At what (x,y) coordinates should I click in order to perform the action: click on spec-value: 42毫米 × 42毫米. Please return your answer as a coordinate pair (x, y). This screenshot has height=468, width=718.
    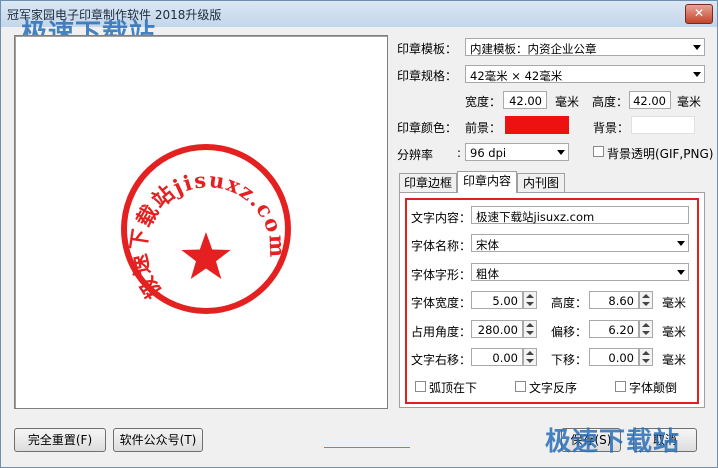
    Looking at the image, I should click on (516, 76).